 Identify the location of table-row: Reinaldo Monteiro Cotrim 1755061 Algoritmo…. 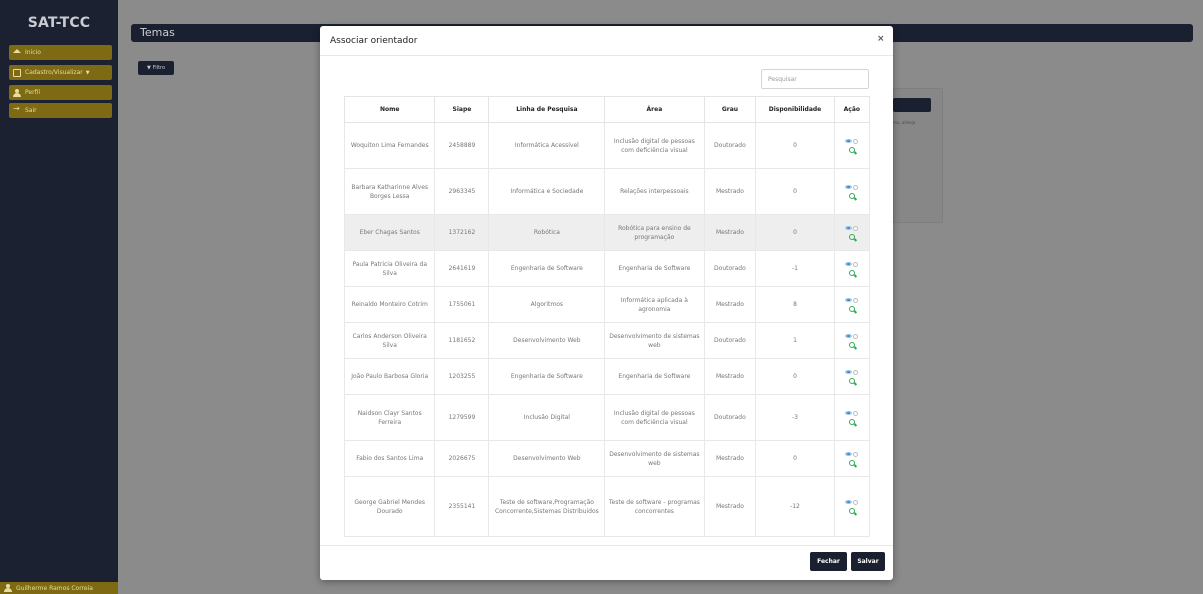
(607, 304).